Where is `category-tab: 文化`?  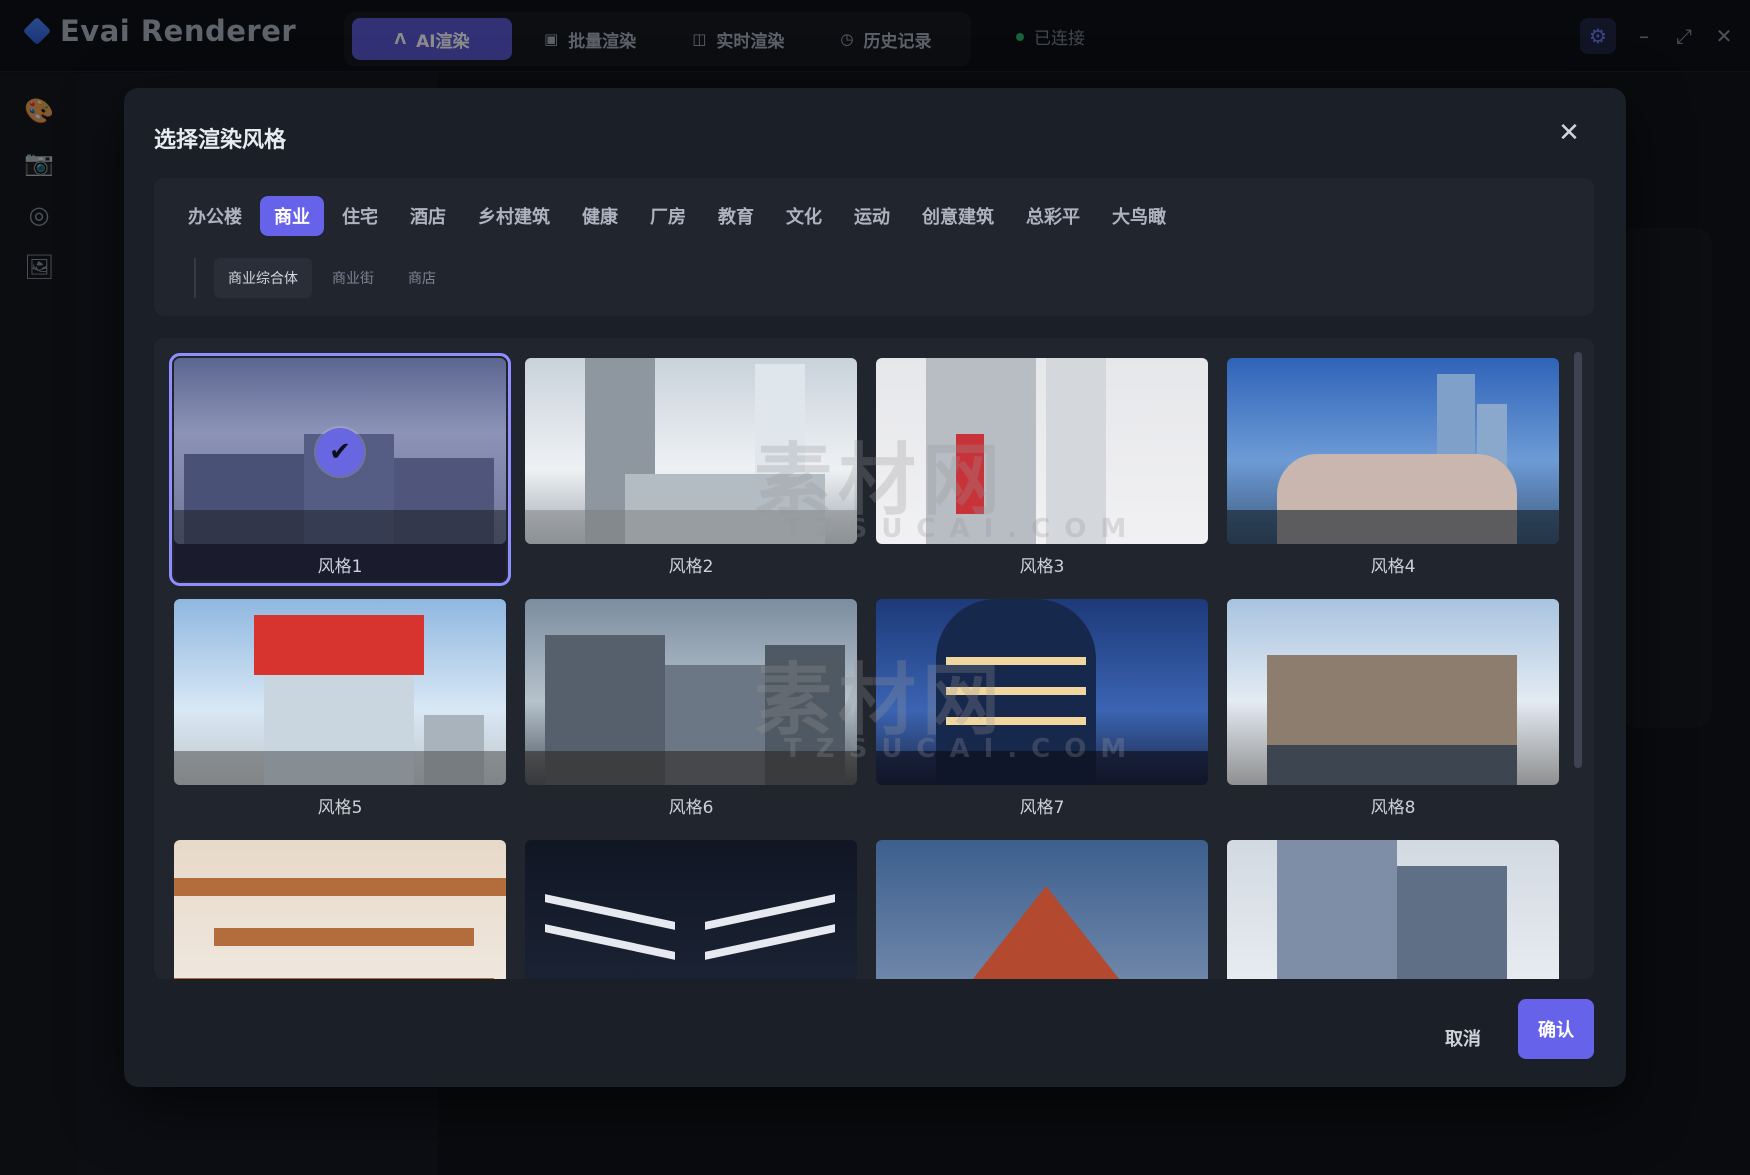 category-tab: 文化 is located at coordinates (804, 216).